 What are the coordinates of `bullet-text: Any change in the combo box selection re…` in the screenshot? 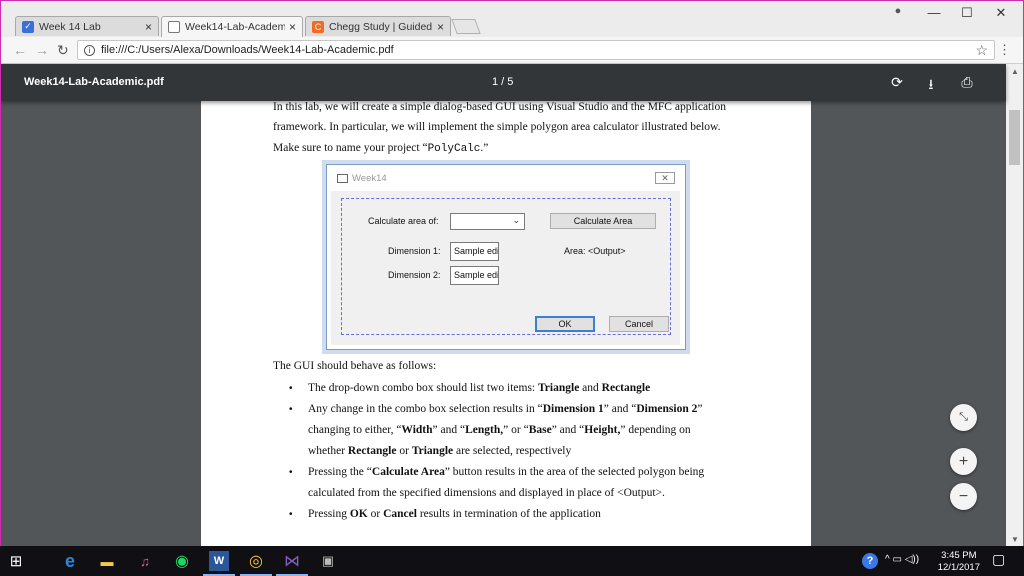 It's located at (425, 409).